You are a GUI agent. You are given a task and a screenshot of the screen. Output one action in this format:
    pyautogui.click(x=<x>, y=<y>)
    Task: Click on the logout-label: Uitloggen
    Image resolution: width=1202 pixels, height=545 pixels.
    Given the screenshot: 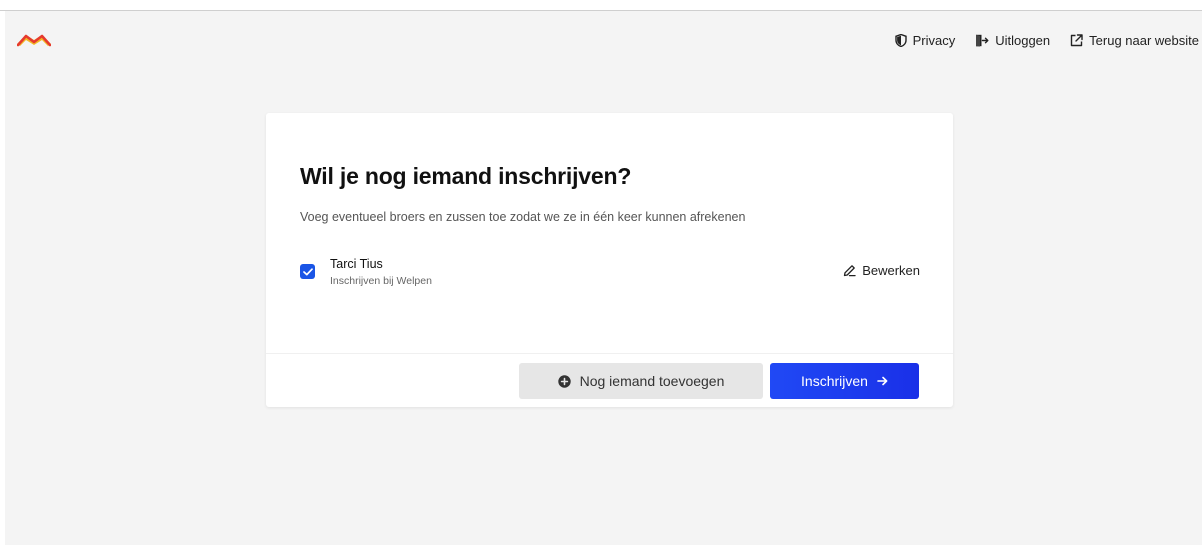 What is the action you would take?
    pyautogui.click(x=1023, y=40)
    